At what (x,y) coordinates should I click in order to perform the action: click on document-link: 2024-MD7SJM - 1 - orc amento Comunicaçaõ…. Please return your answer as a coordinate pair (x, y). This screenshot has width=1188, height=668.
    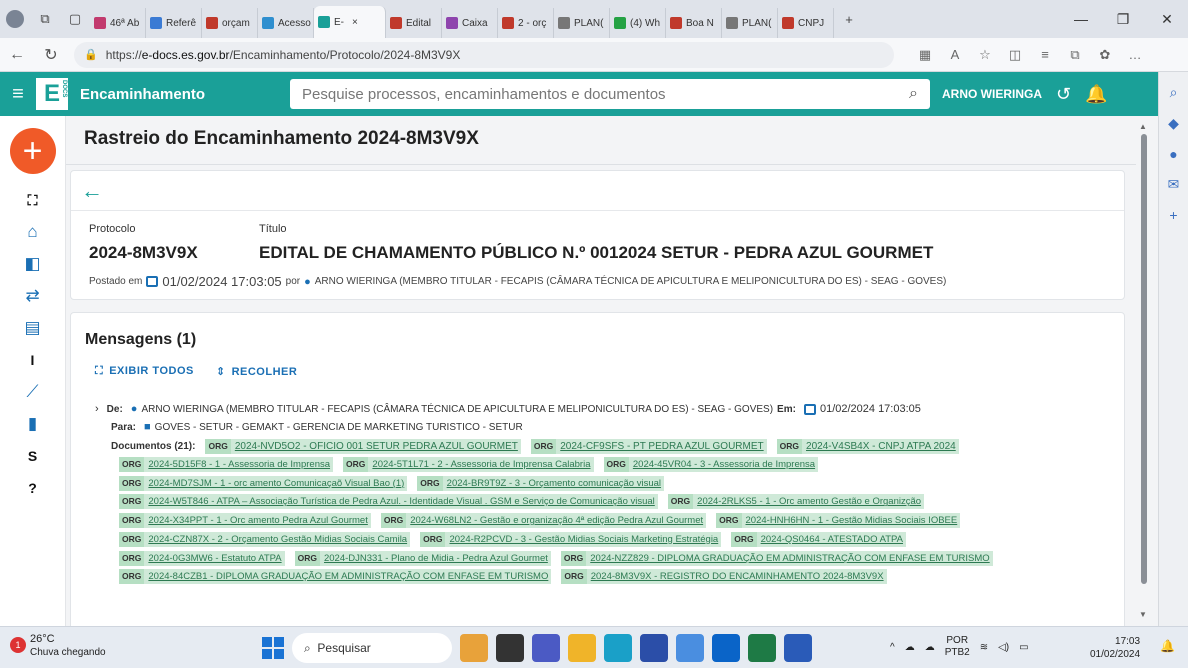
    Looking at the image, I should click on (276, 483).